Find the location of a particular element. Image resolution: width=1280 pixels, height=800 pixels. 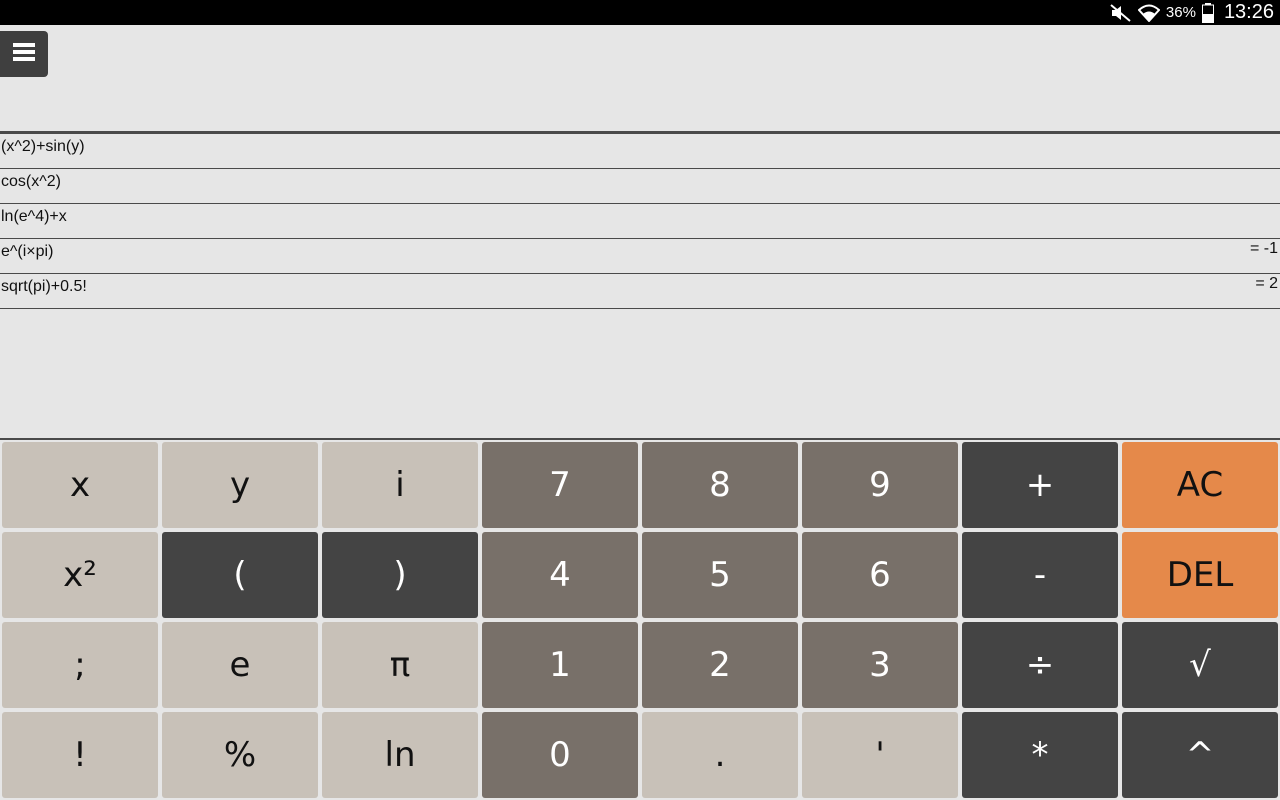

key-8: 8 is located at coordinates (720, 485).